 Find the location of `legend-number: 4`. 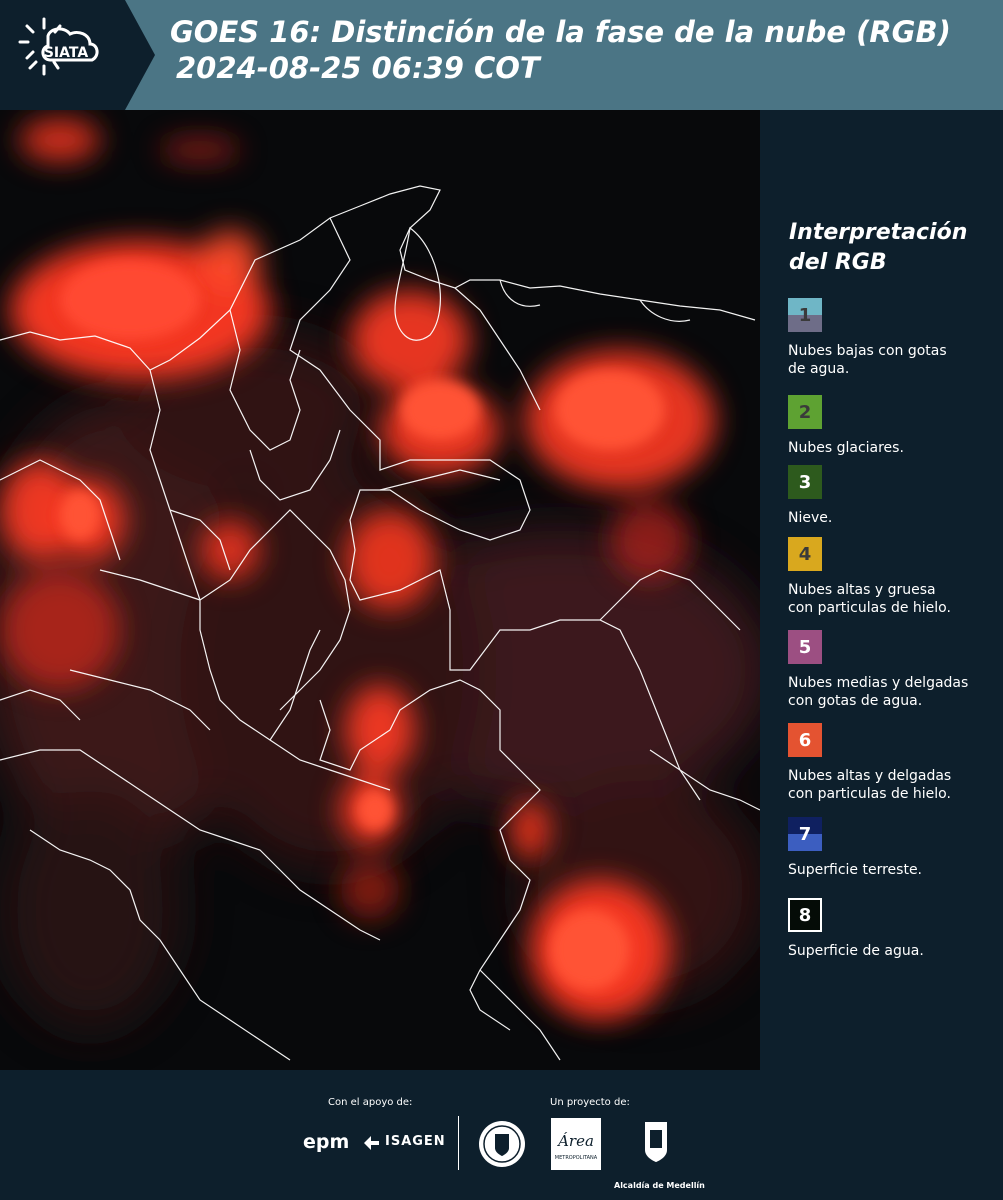

legend-number: 4 is located at coordinates (805, 554).